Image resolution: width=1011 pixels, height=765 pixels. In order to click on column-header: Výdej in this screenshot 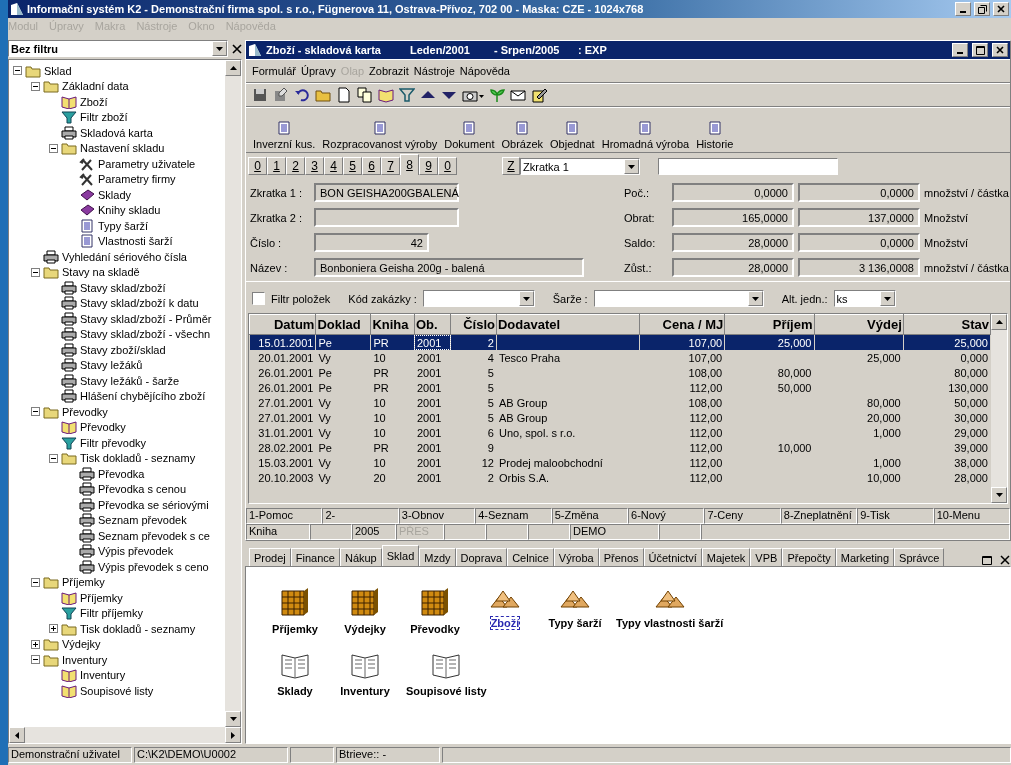, I will do `click(859, 324)`.